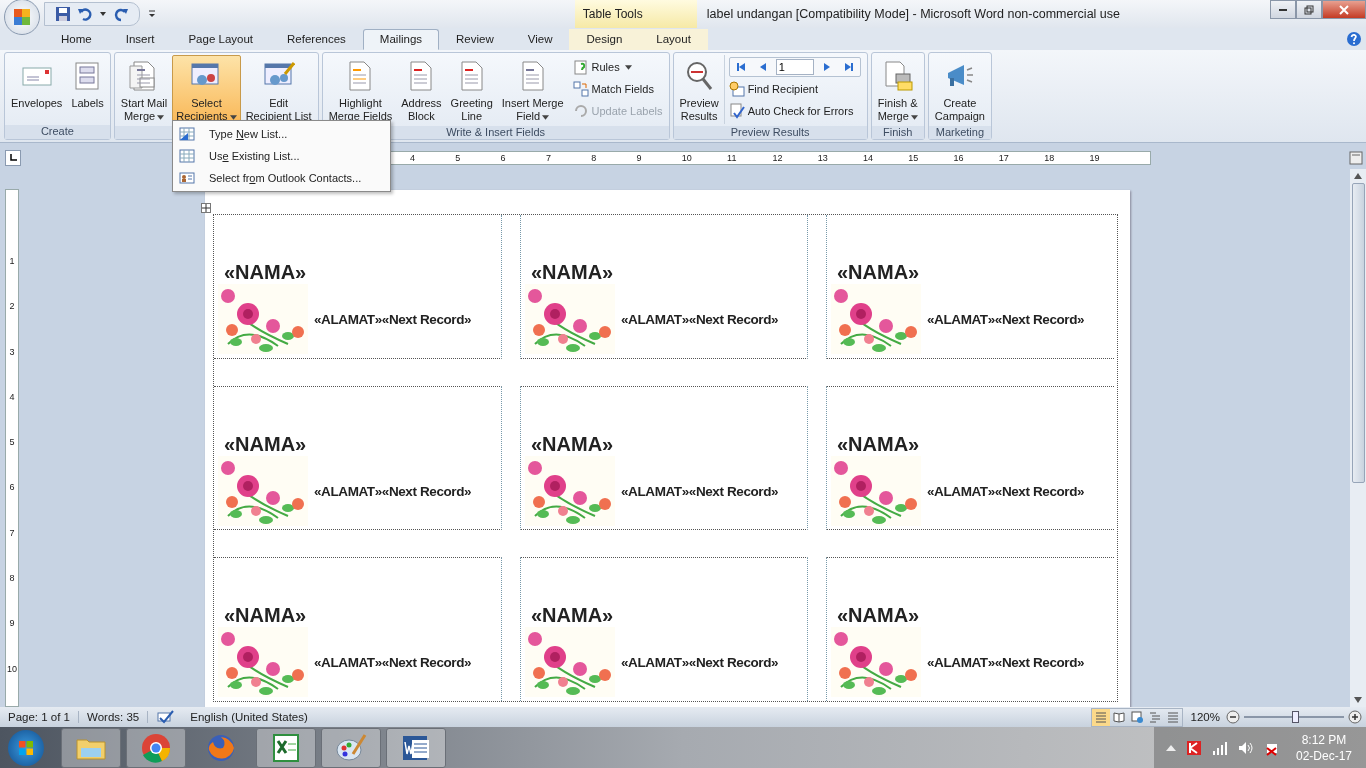  I want to click on ruler-number: 9, so click(12, 624).